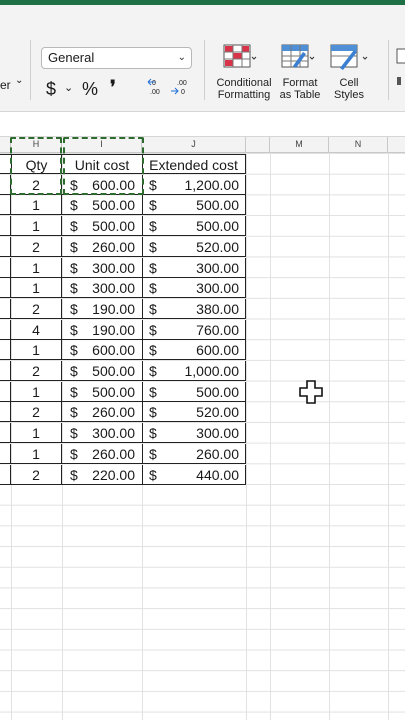 The height and width of the screenshot is (720, 405). Describe the element at coordinates (300, 95) in the screenshot. I see `label-line: as Table` at that location.